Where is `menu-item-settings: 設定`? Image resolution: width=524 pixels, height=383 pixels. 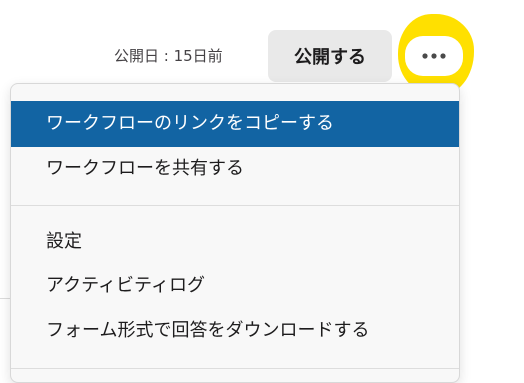 menu-item-settings: 設定 is located at coordinates (235, 242).